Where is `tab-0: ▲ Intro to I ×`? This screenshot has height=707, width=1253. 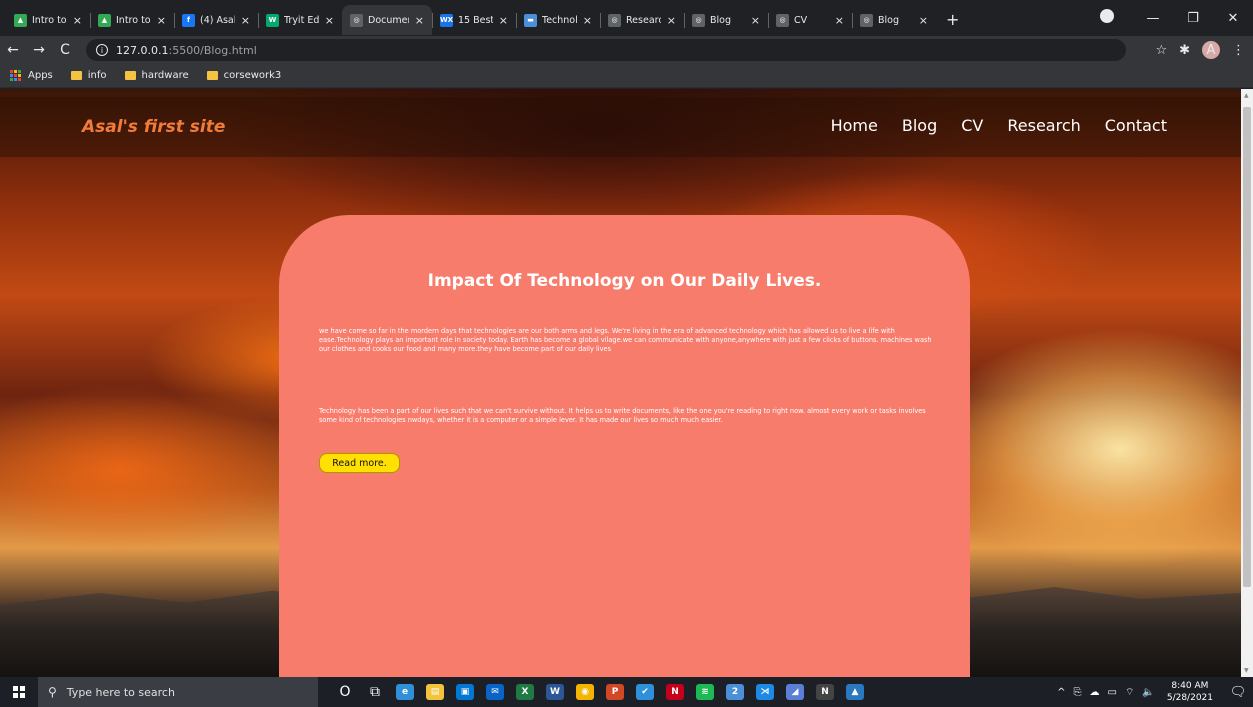
tab-0: ▲ Intro to I × is located at coordinates (48, 20).